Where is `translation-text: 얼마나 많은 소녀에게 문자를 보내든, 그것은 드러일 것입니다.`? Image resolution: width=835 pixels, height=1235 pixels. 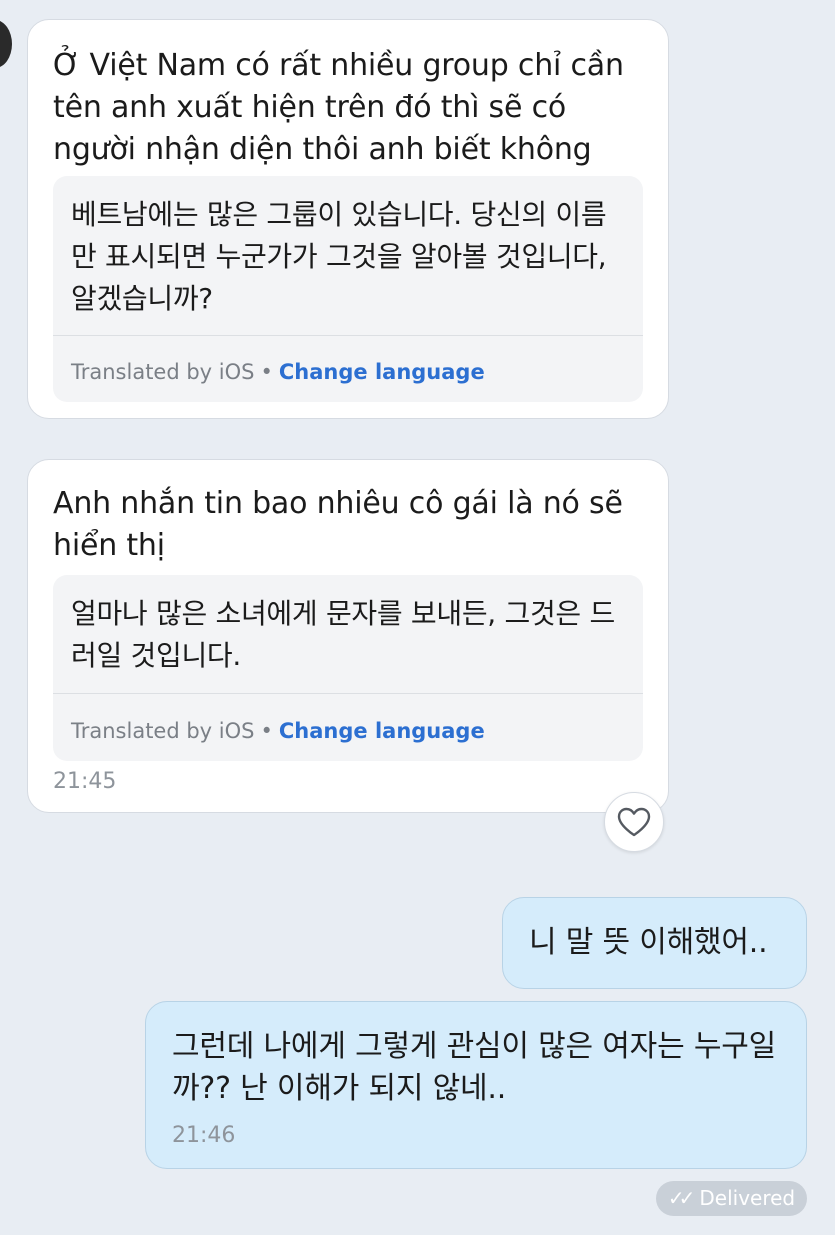
translation-text: 얼마나 많은 소녀에게 문자를 보내든, 그것은 드러일 것입니다. is located at coordinates (343, 634).